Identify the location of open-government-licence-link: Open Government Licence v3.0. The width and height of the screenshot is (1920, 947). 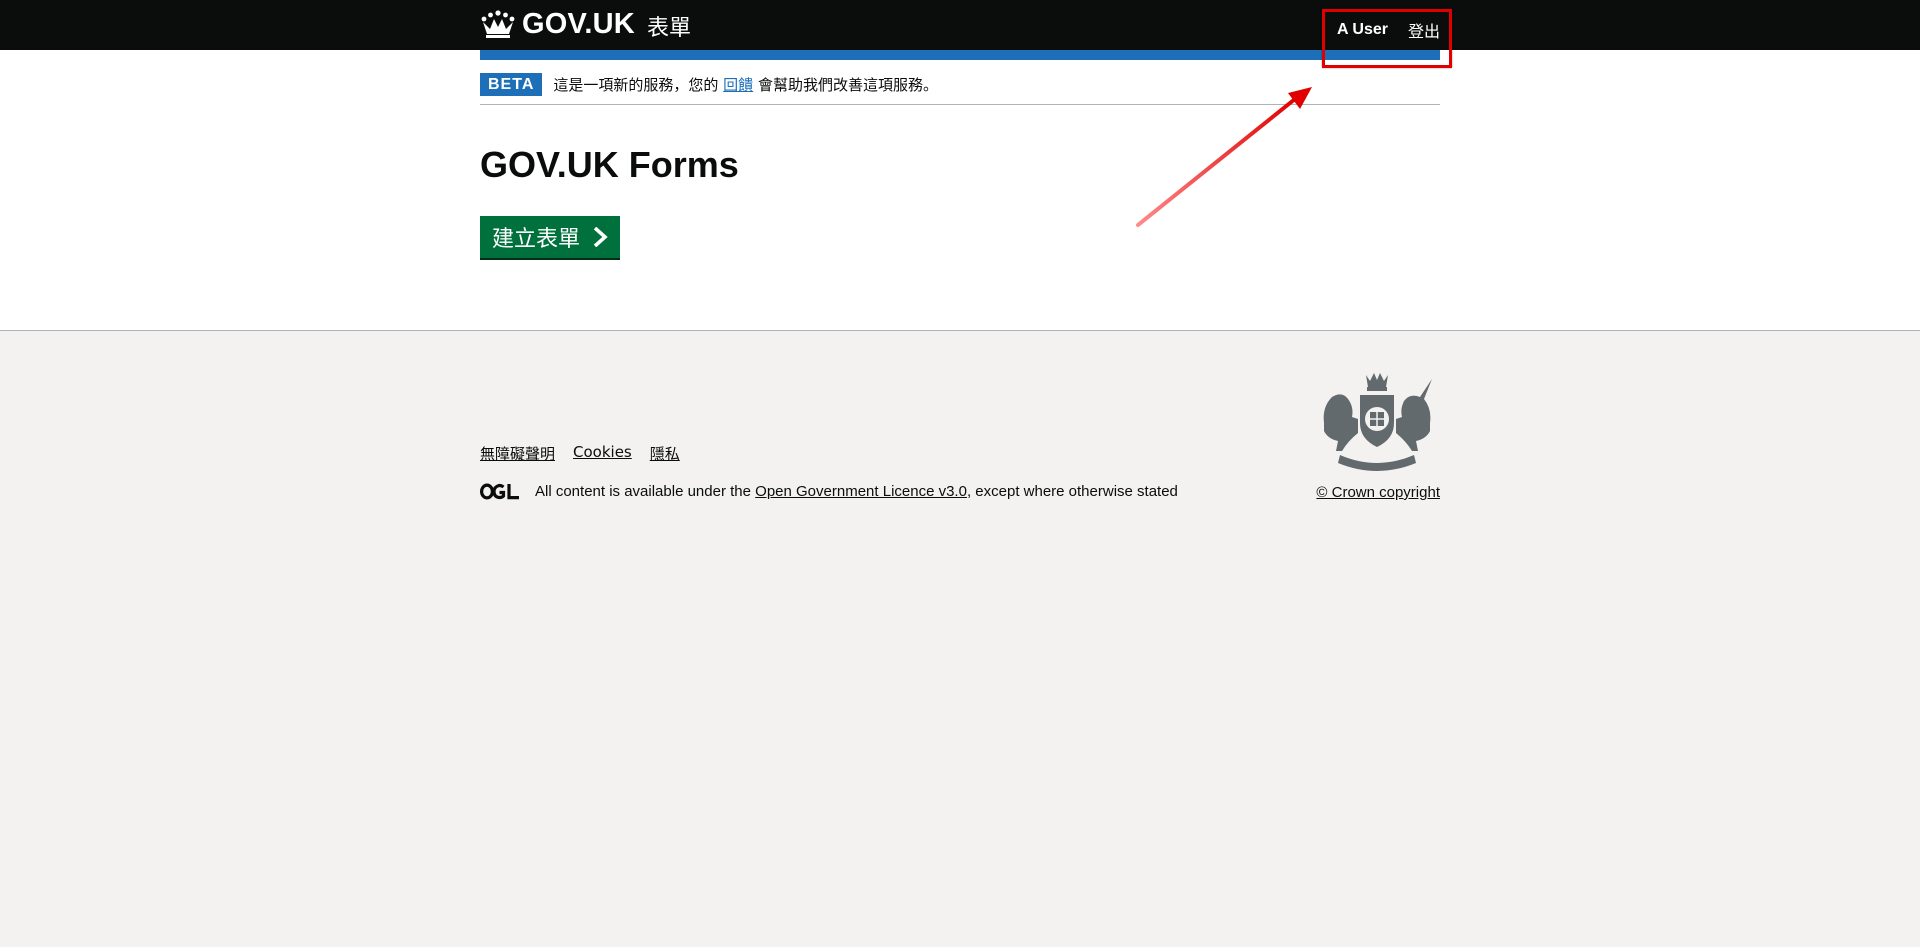
(861, 491).